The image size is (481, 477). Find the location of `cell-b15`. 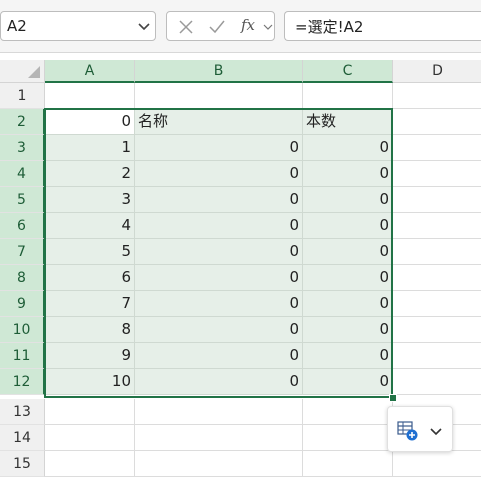

cell-b15 is located at coordinates (219, 464).